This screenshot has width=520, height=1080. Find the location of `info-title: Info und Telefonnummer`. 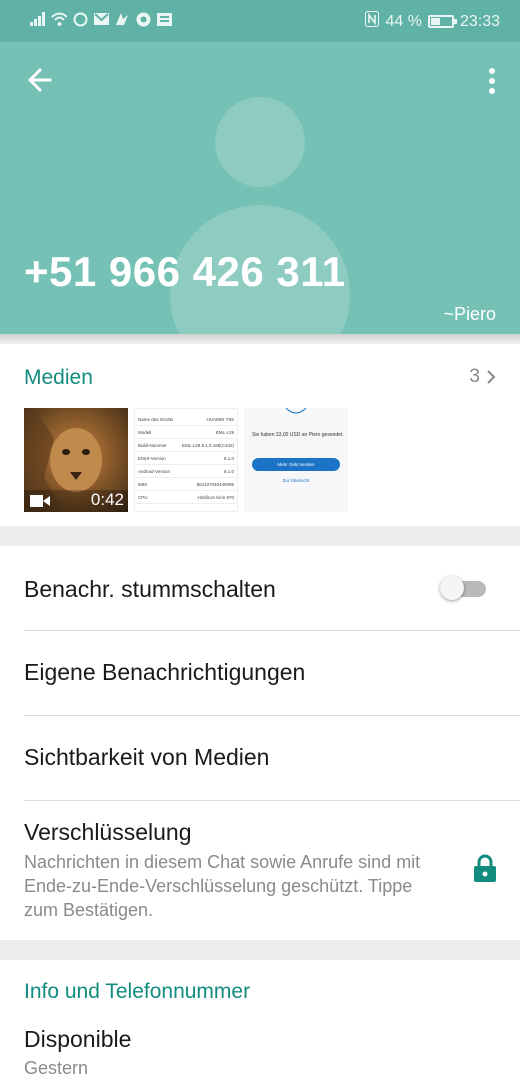

info-title: Info und Telefonnummer is located at coordinates (137, 991).